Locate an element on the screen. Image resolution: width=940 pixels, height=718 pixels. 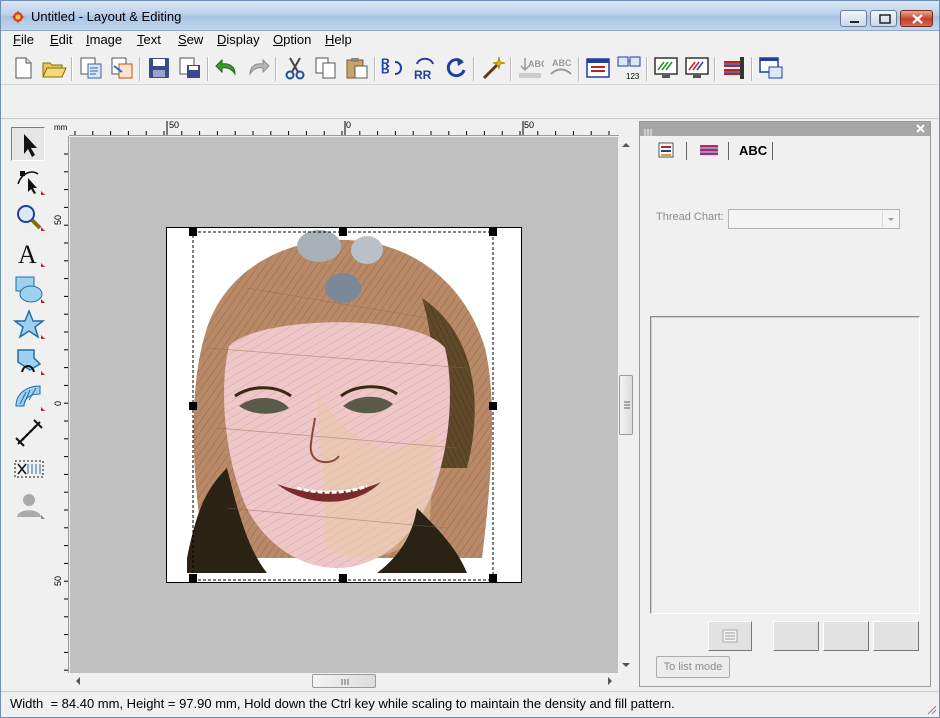
hruler-label: 0 is located at coordinates (349, 125).